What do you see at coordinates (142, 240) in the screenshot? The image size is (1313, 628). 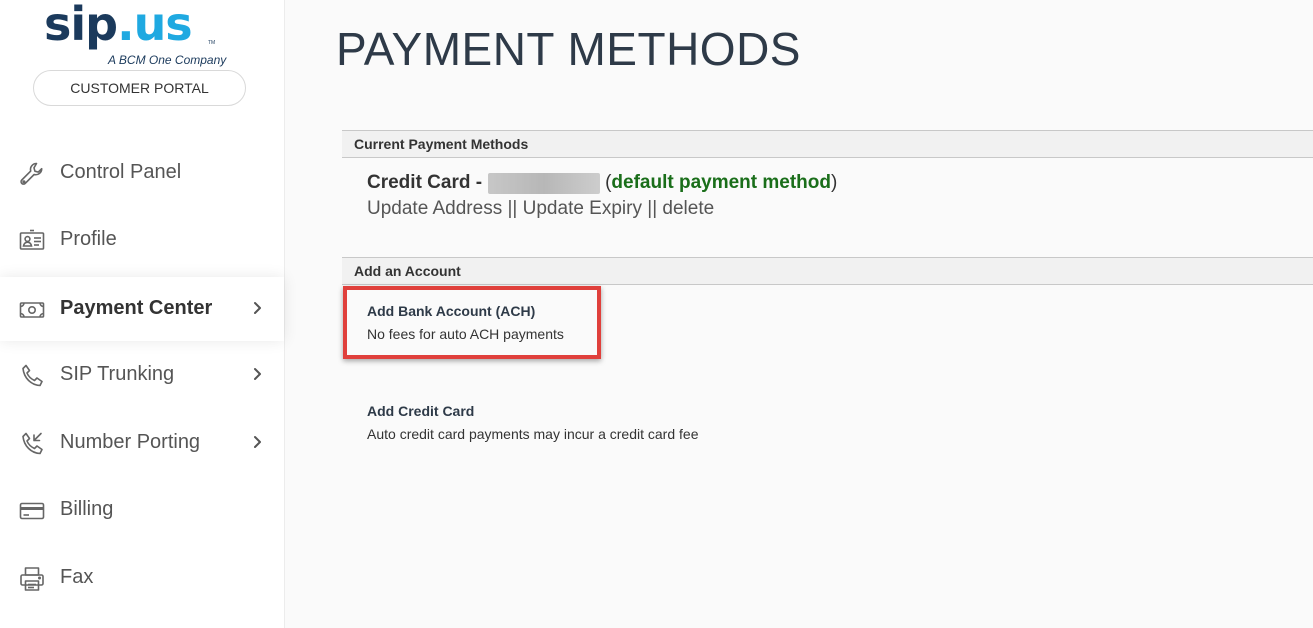 I see `sidebar-item-profile: Profile` at bounding box center [142, 240].